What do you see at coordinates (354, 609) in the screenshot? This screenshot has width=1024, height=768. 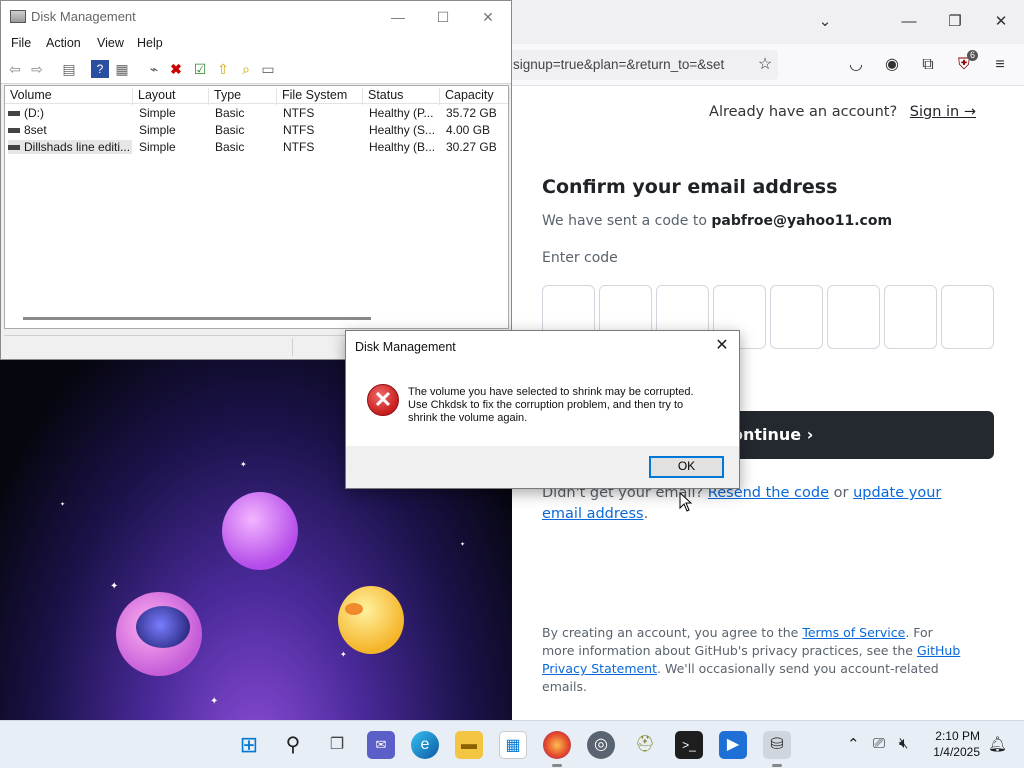 I see `duck-beak` at bounding box center [354, 609].